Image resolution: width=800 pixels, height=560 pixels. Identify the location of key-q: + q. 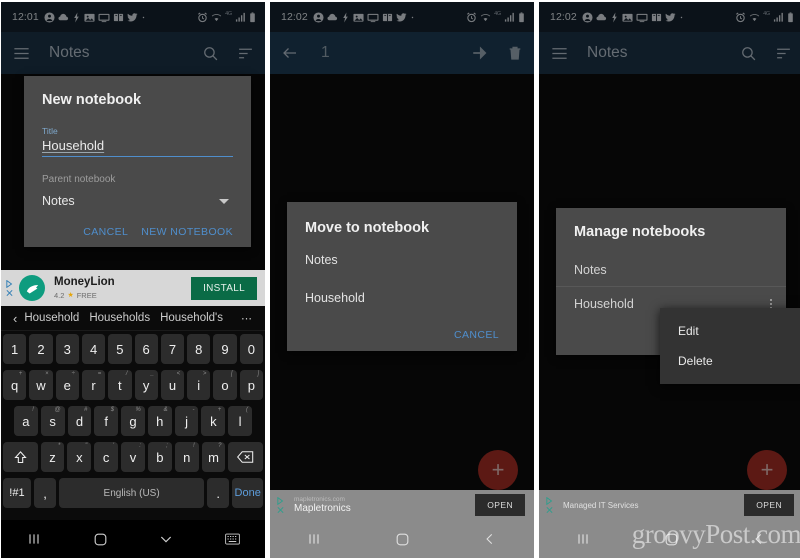
(15, 385).